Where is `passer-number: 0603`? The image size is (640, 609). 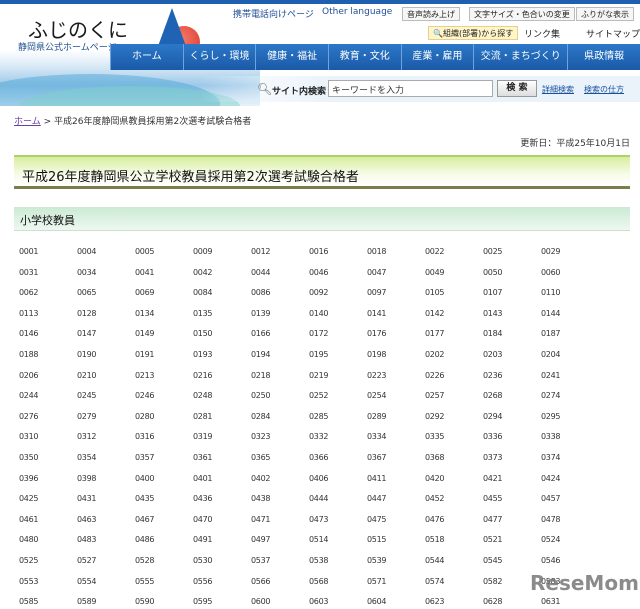 passer-number: 0603 is located at coordinates (319, 602).